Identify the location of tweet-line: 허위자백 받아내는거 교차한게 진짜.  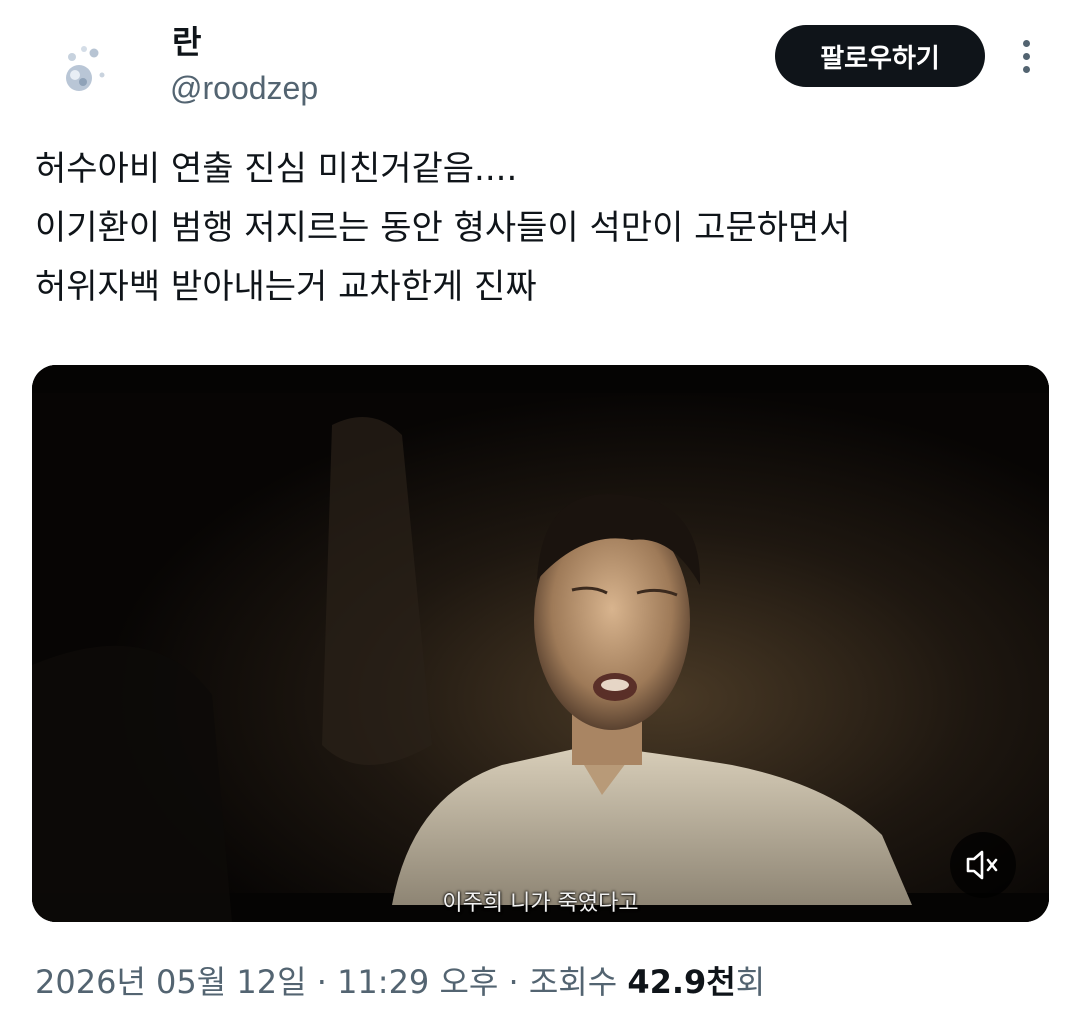
(286, 287).